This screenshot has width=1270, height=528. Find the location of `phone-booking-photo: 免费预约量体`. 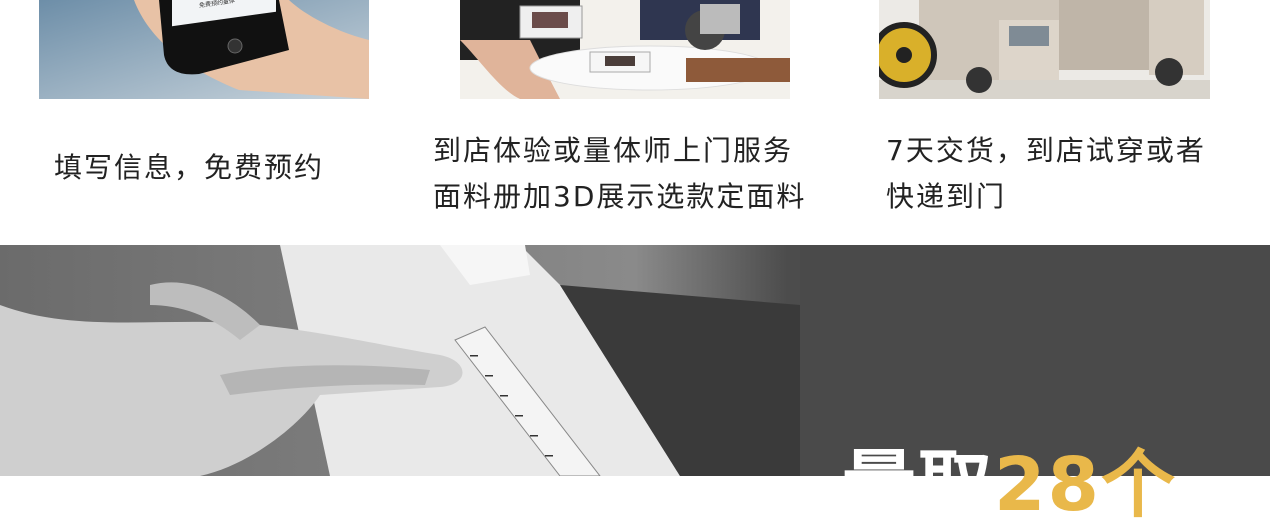

phone-booking-photo: 免费预约量体 is located at coordinates (204, 49).